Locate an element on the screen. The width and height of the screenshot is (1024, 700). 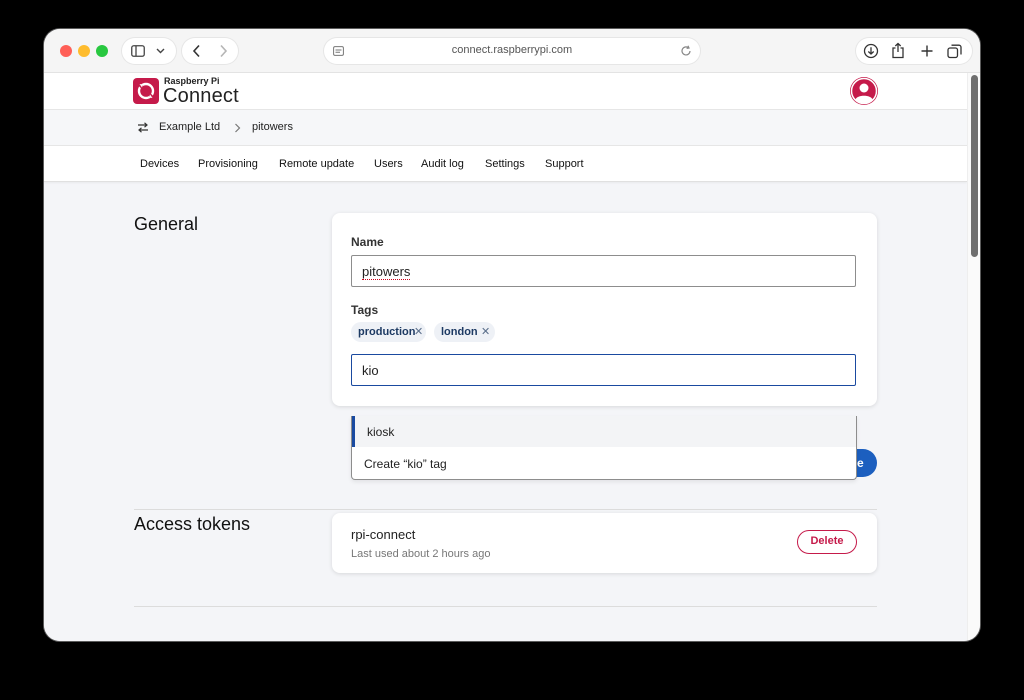
tab-audit-log: Audit log is located at coordinates (442, 164).